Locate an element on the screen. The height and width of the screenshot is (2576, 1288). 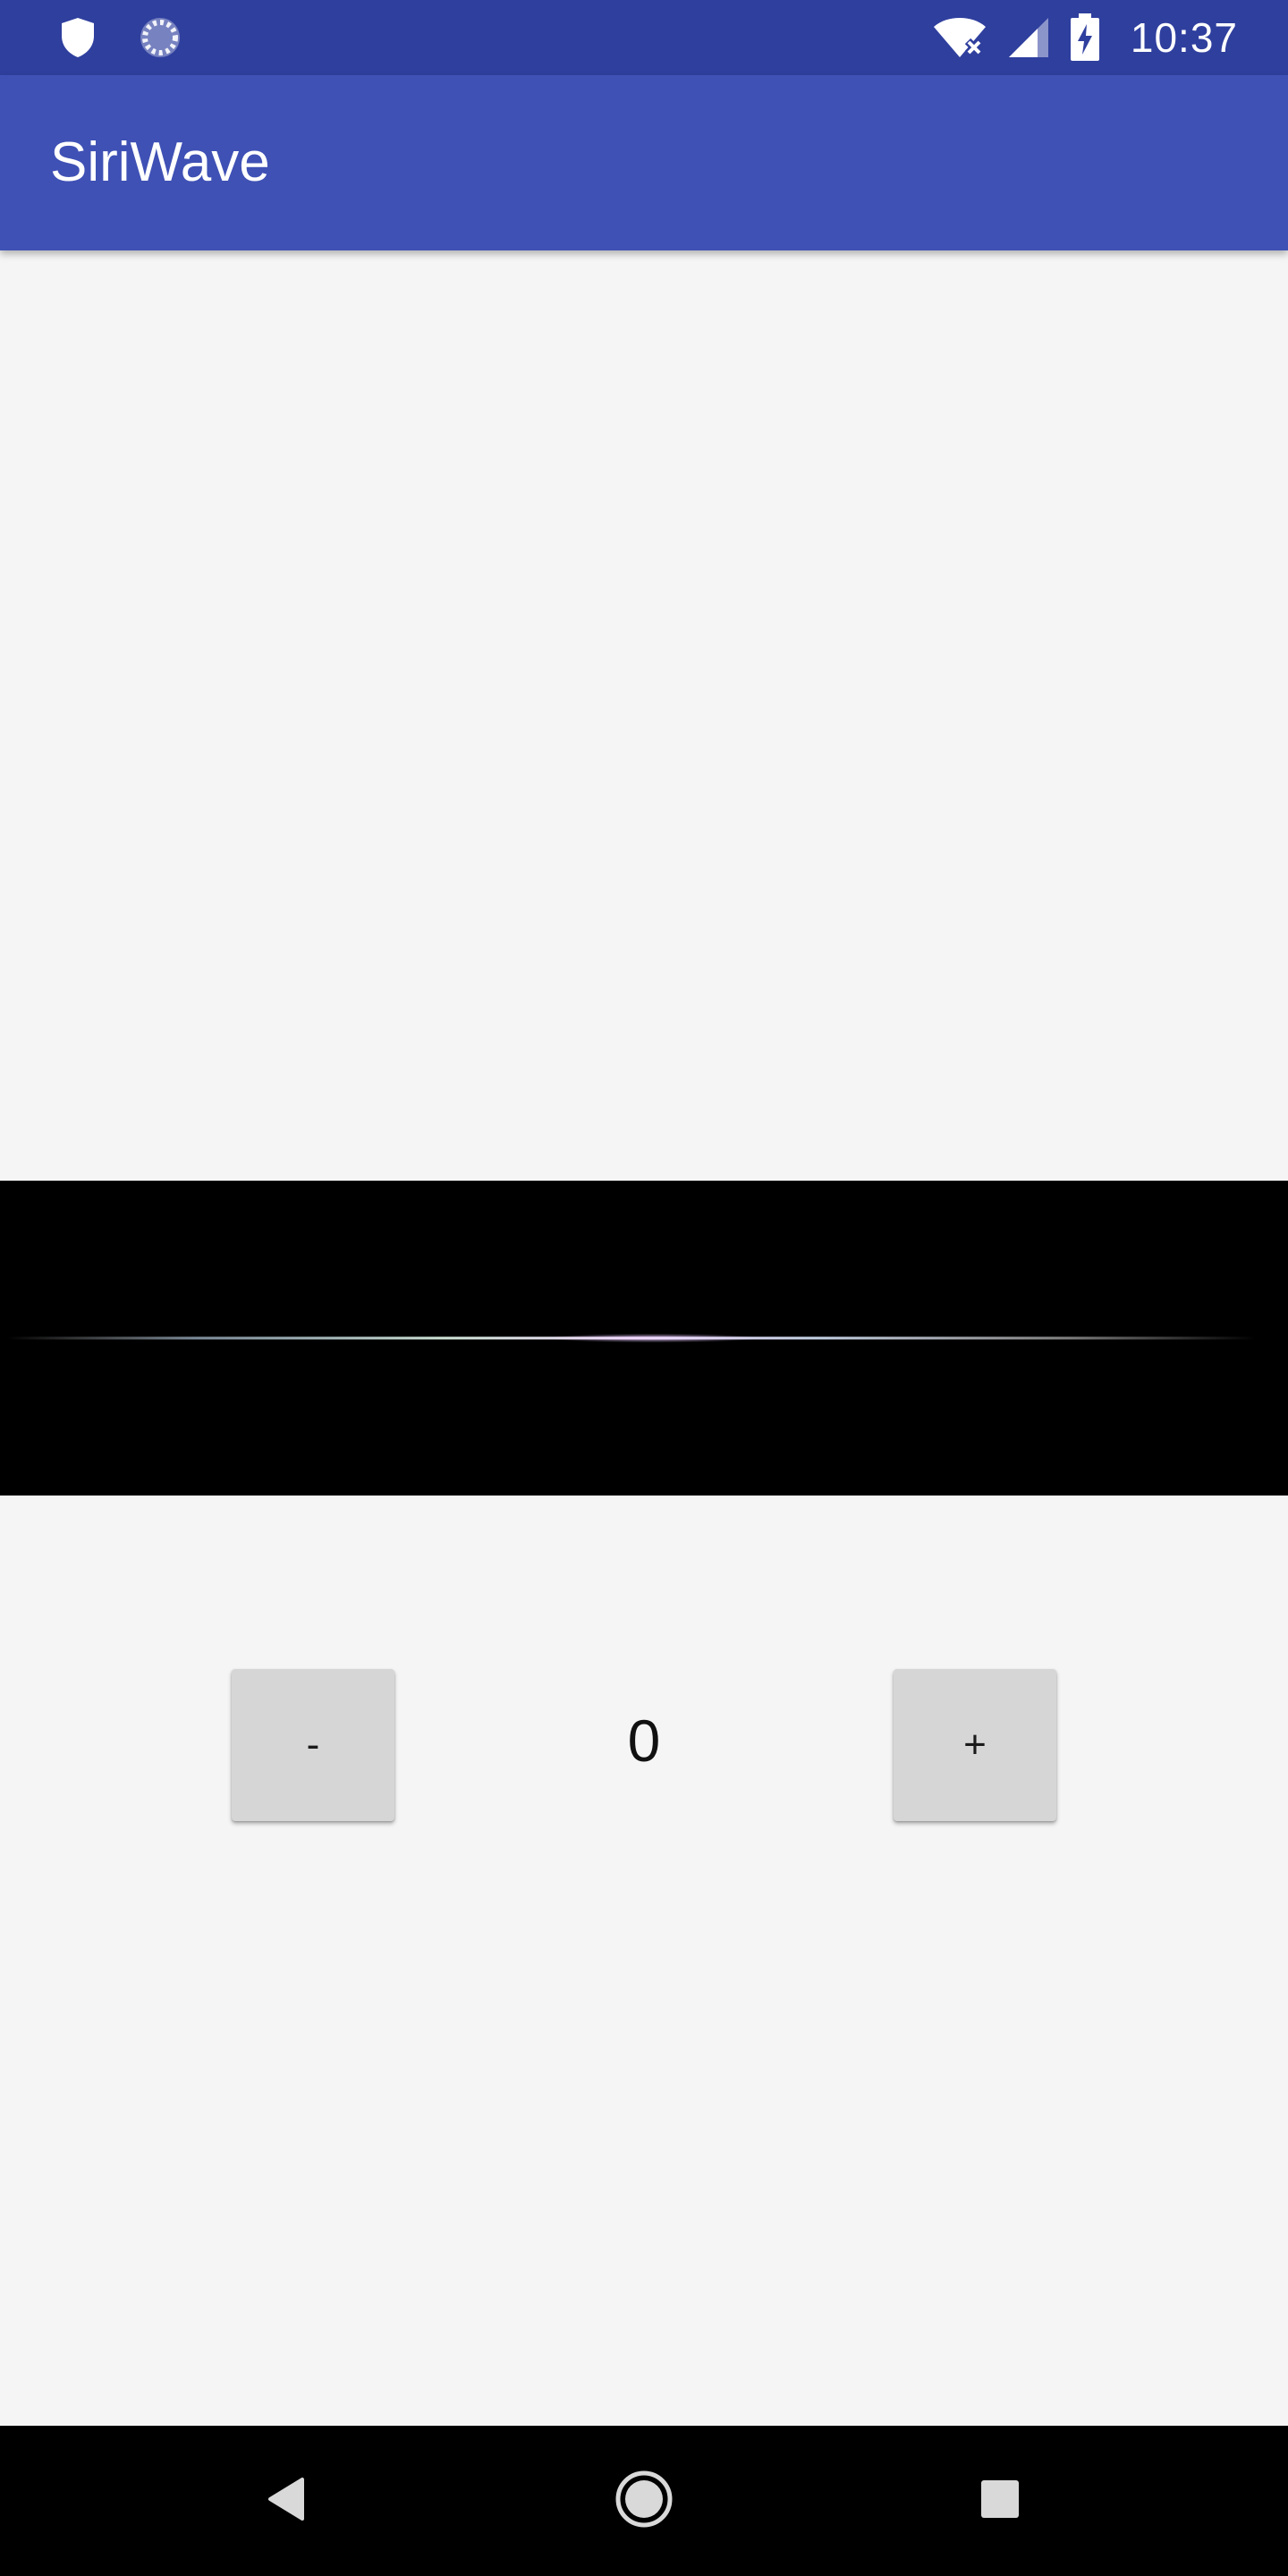
battery-charging-icon is located at coordinates (1085, 37).